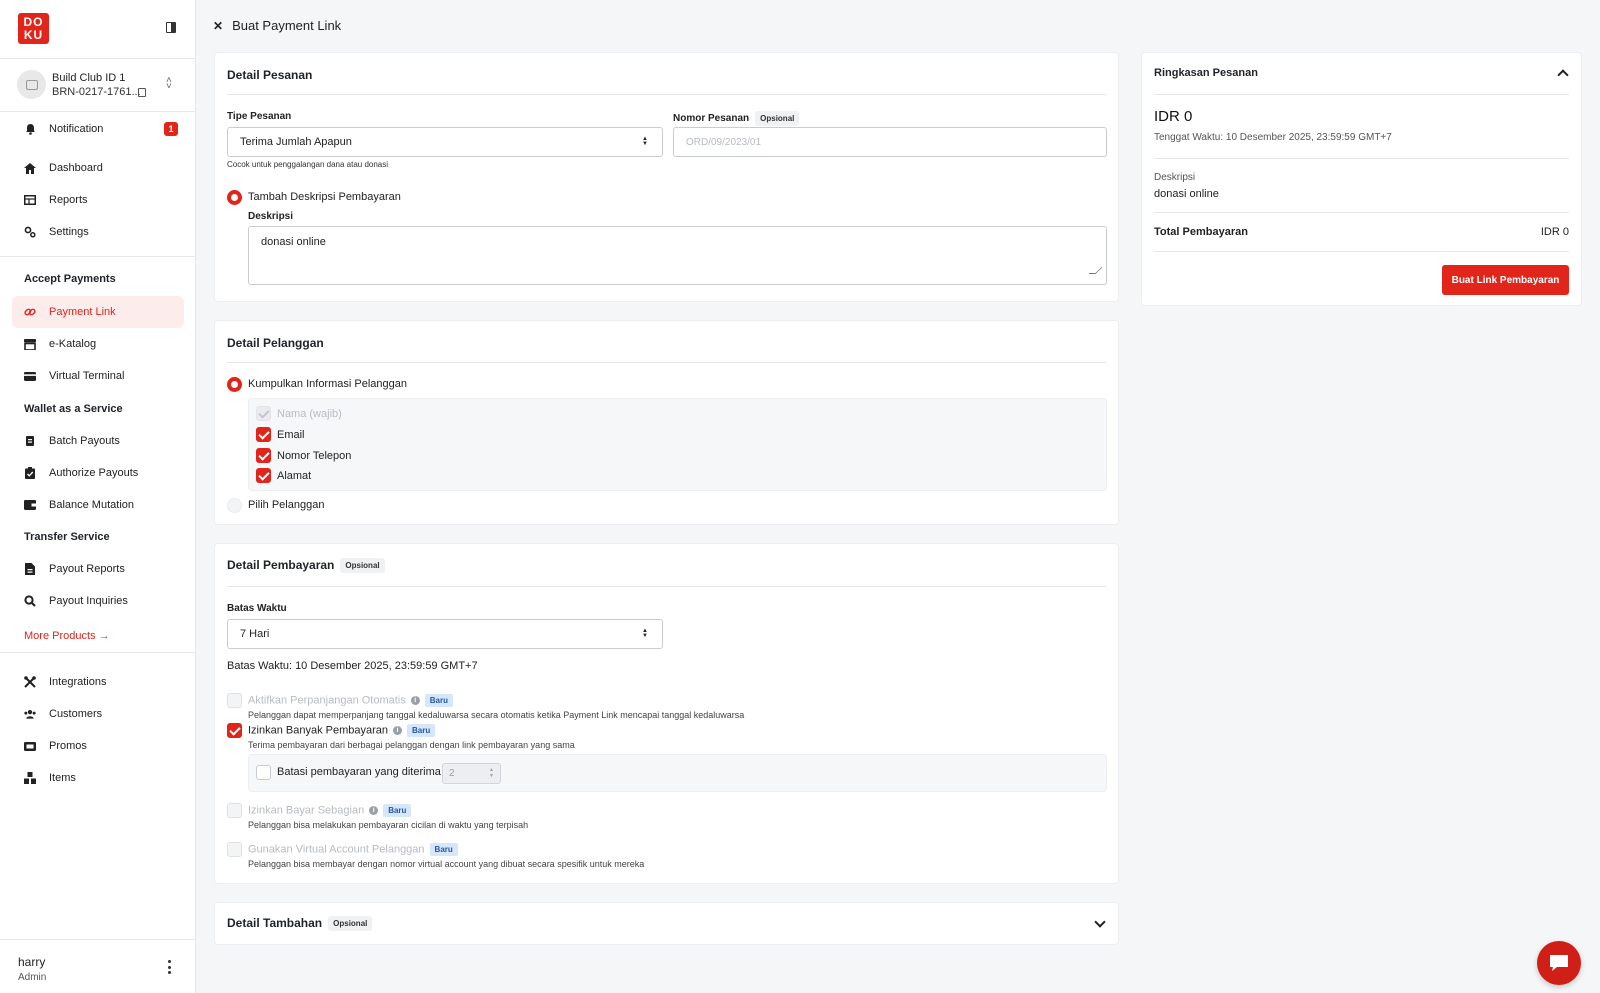 The image size is (1600, 993). What do you see at coordinates (218, 26) in the screenshot?
I see `close-icon: ✕` at bounding box center [218, 26].